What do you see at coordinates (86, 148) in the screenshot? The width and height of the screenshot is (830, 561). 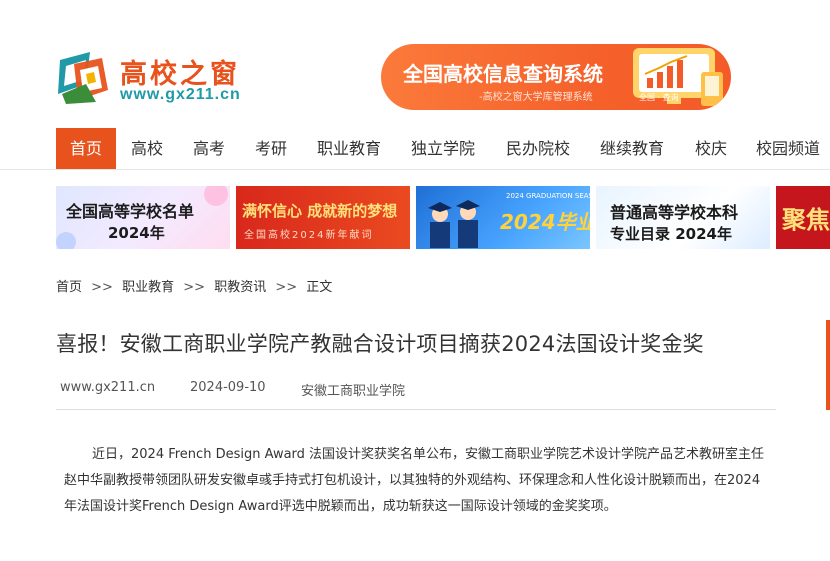 I see `nav-item-home: 首页` at bounding box center [86, 148].